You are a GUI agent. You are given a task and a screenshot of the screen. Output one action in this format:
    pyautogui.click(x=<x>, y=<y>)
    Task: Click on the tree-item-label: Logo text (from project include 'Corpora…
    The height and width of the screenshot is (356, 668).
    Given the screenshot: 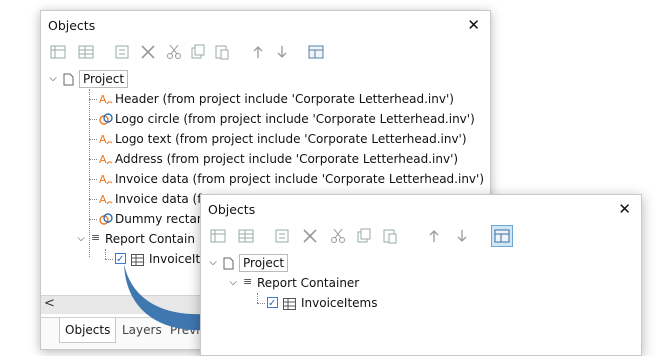 What is the action you would take?
    pyautogui.click(x=291, y=139)
    